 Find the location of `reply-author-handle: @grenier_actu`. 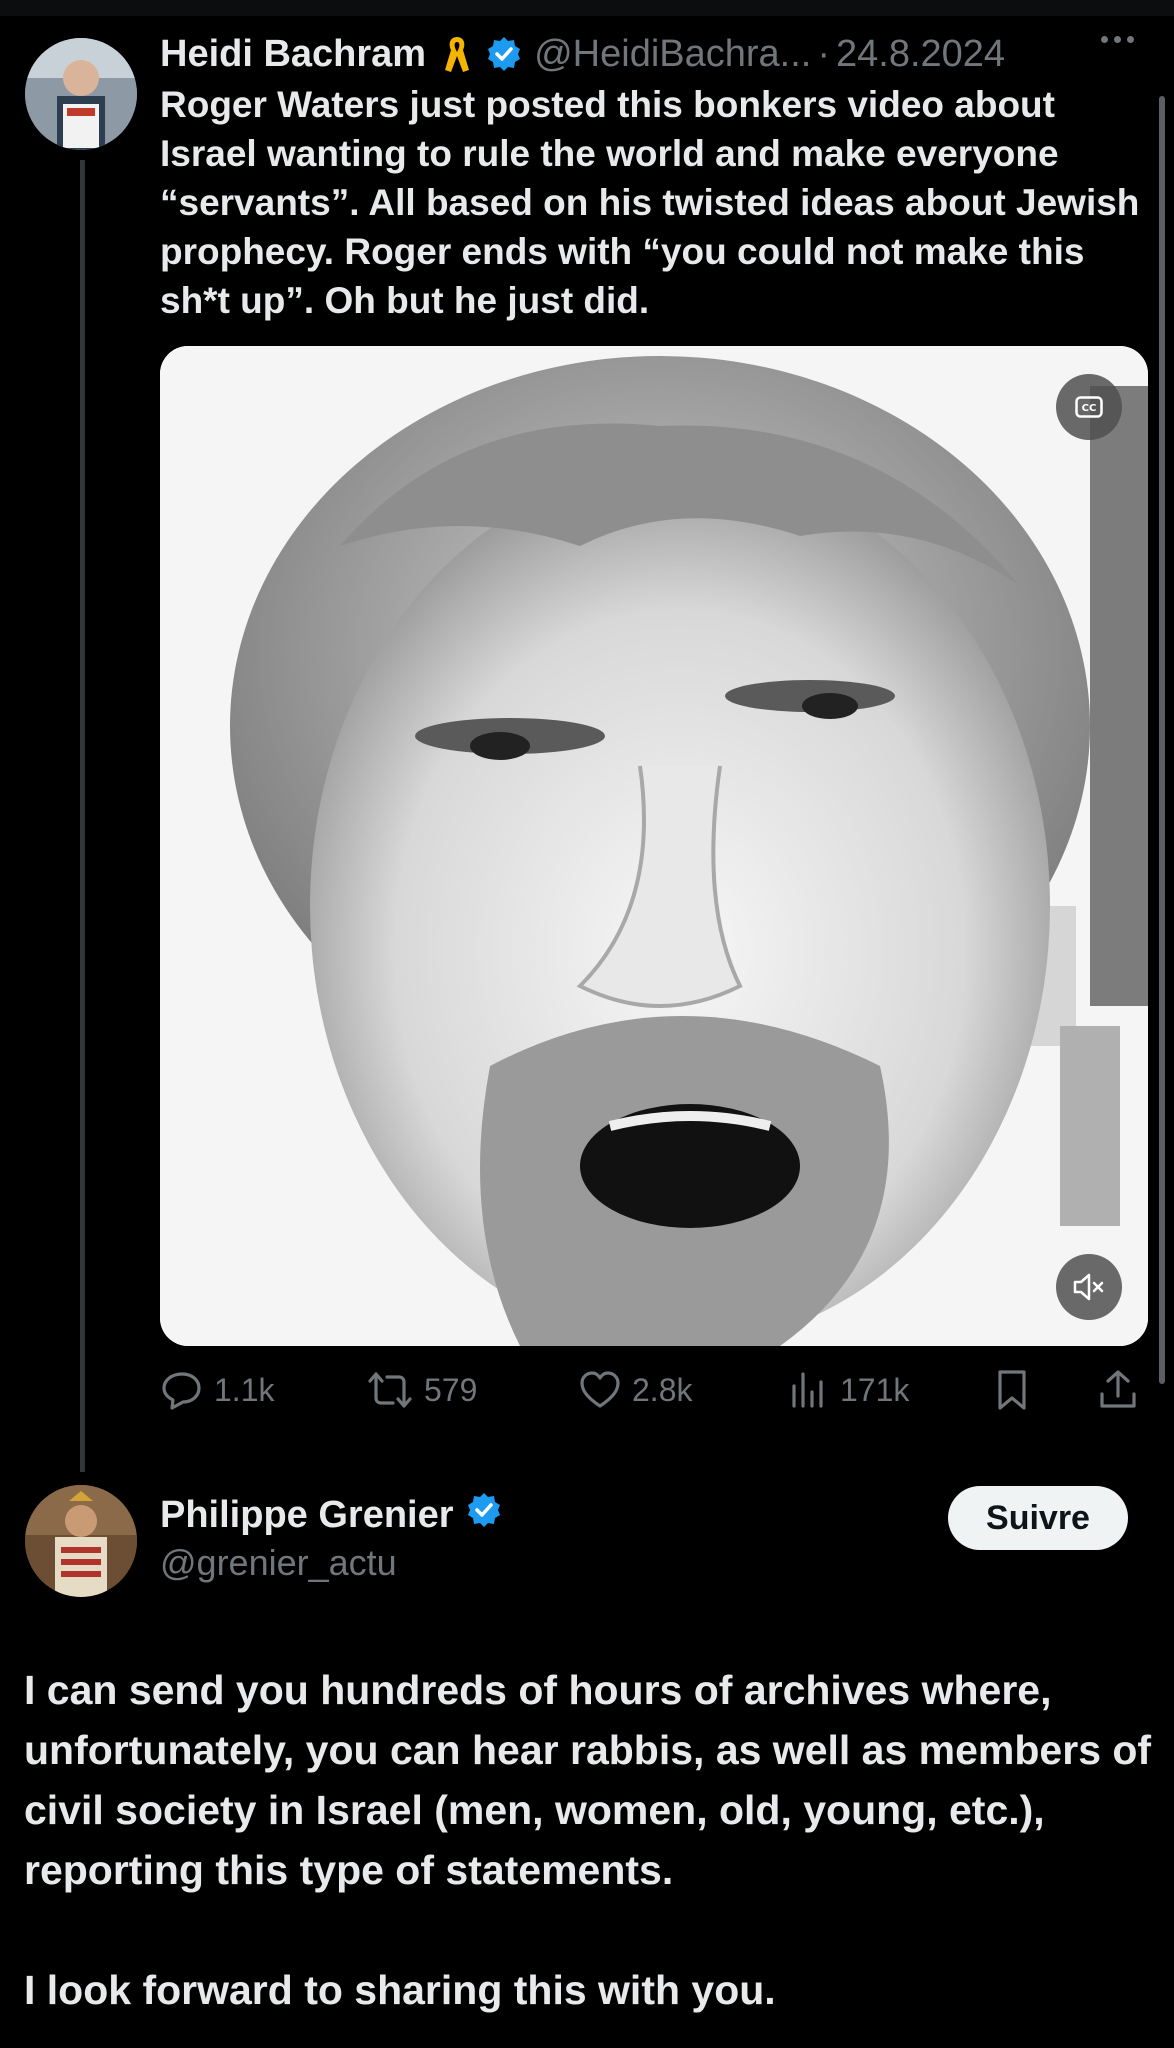

reply-author-handle: @grenier_actu is located at coordinates (278, 1563).